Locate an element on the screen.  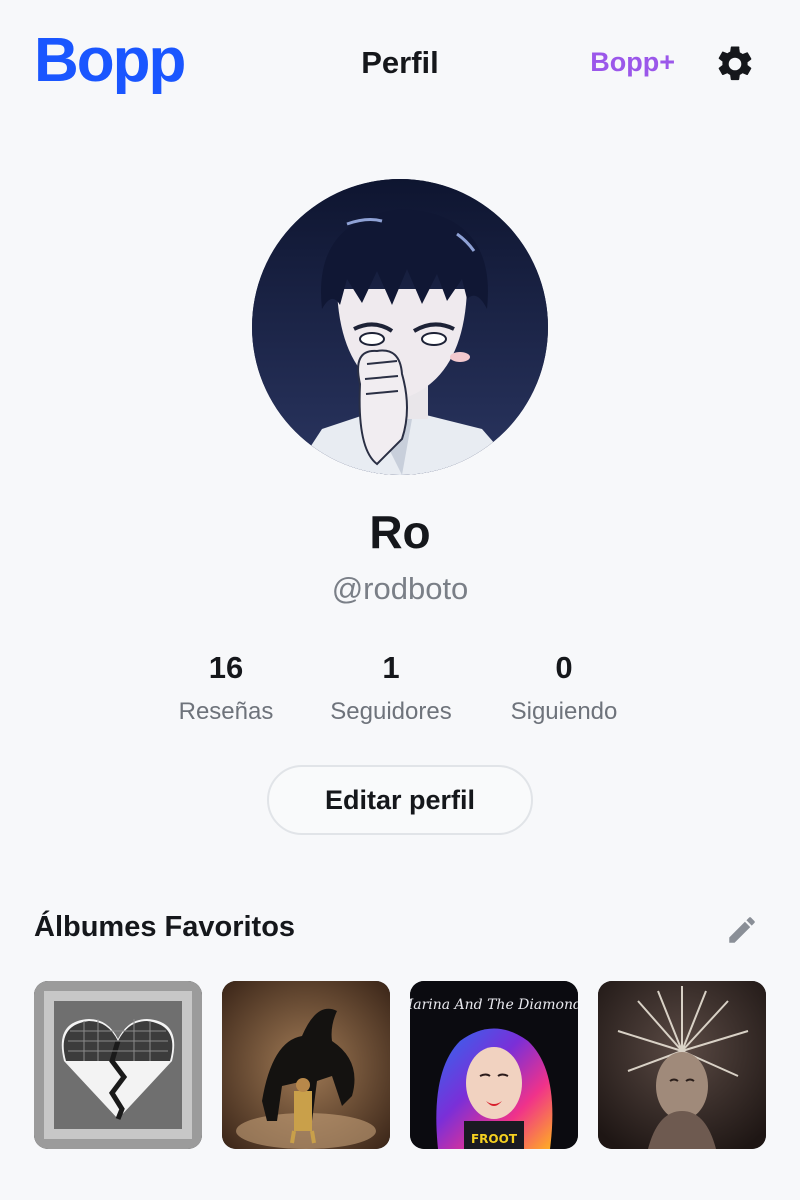
feather-headdress-cover is located at coordinates (682, 1065).